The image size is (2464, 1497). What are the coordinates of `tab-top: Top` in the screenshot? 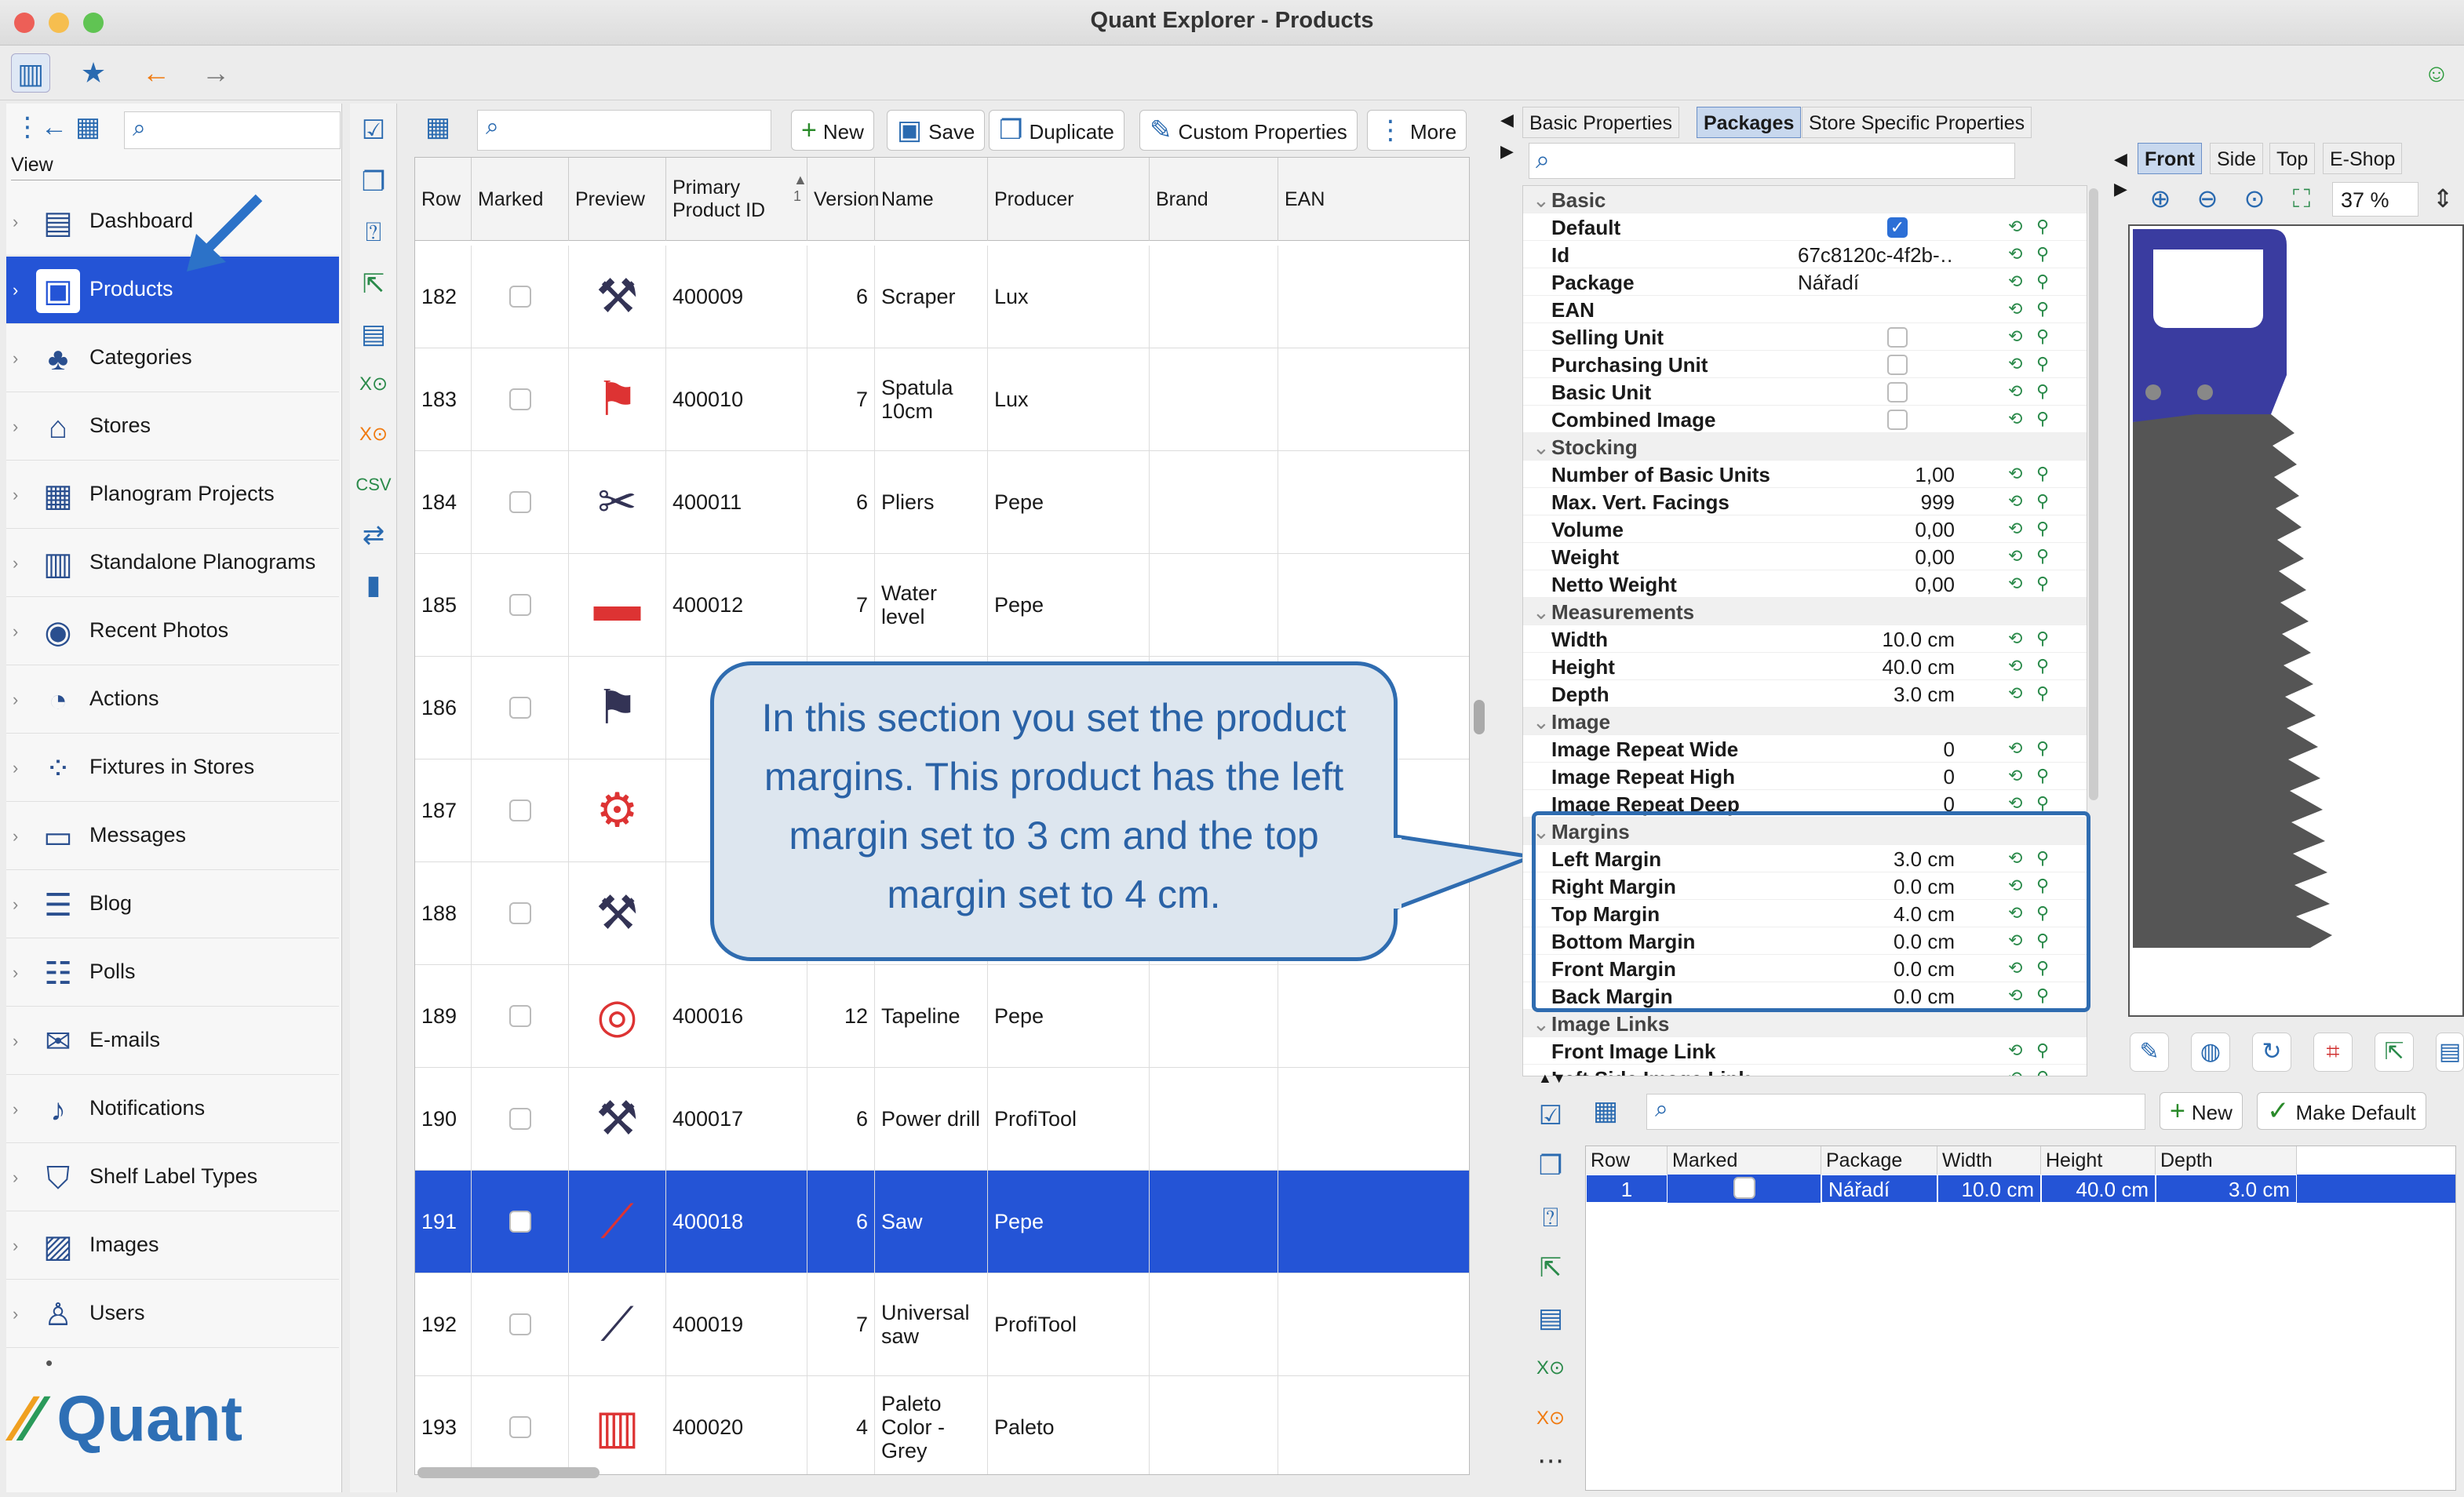 It's located at (2292, 158).